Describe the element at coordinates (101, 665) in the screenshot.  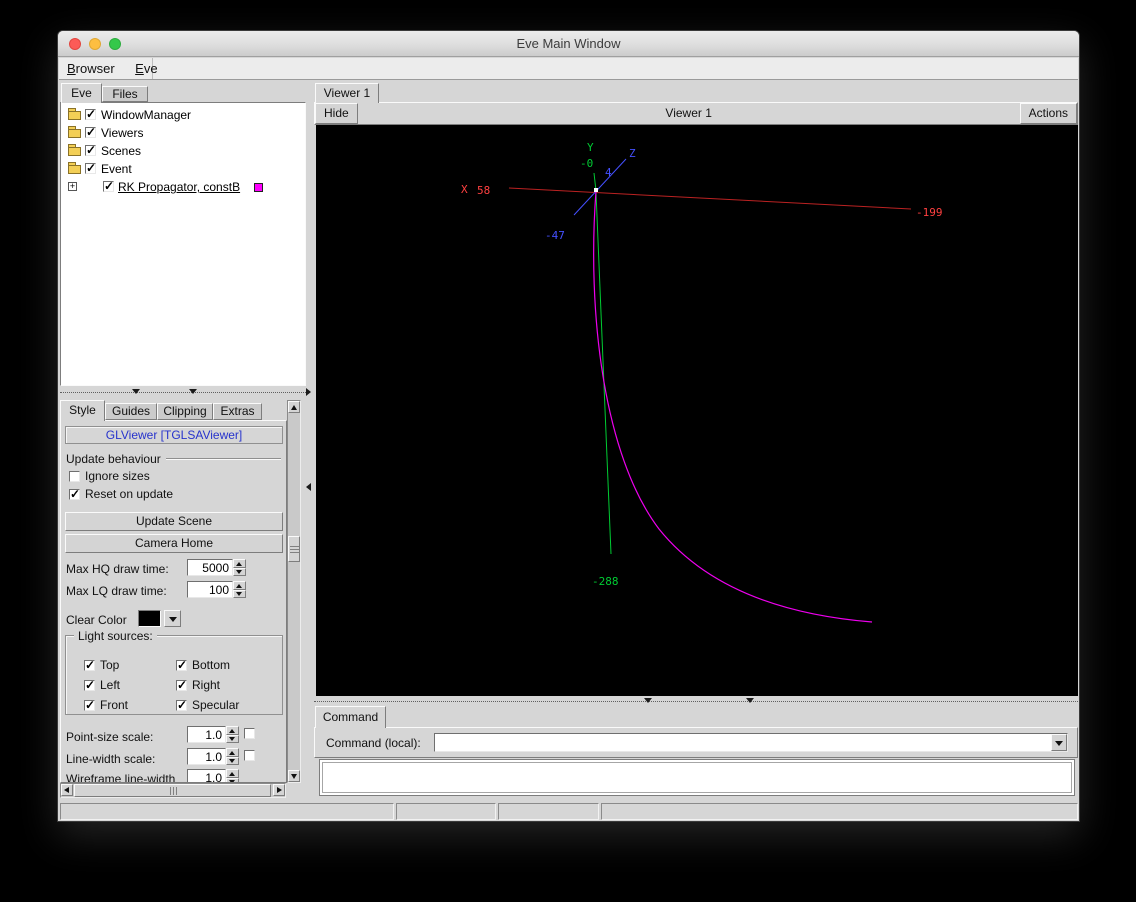
I see `light-top-checkbox: Top` at that location.